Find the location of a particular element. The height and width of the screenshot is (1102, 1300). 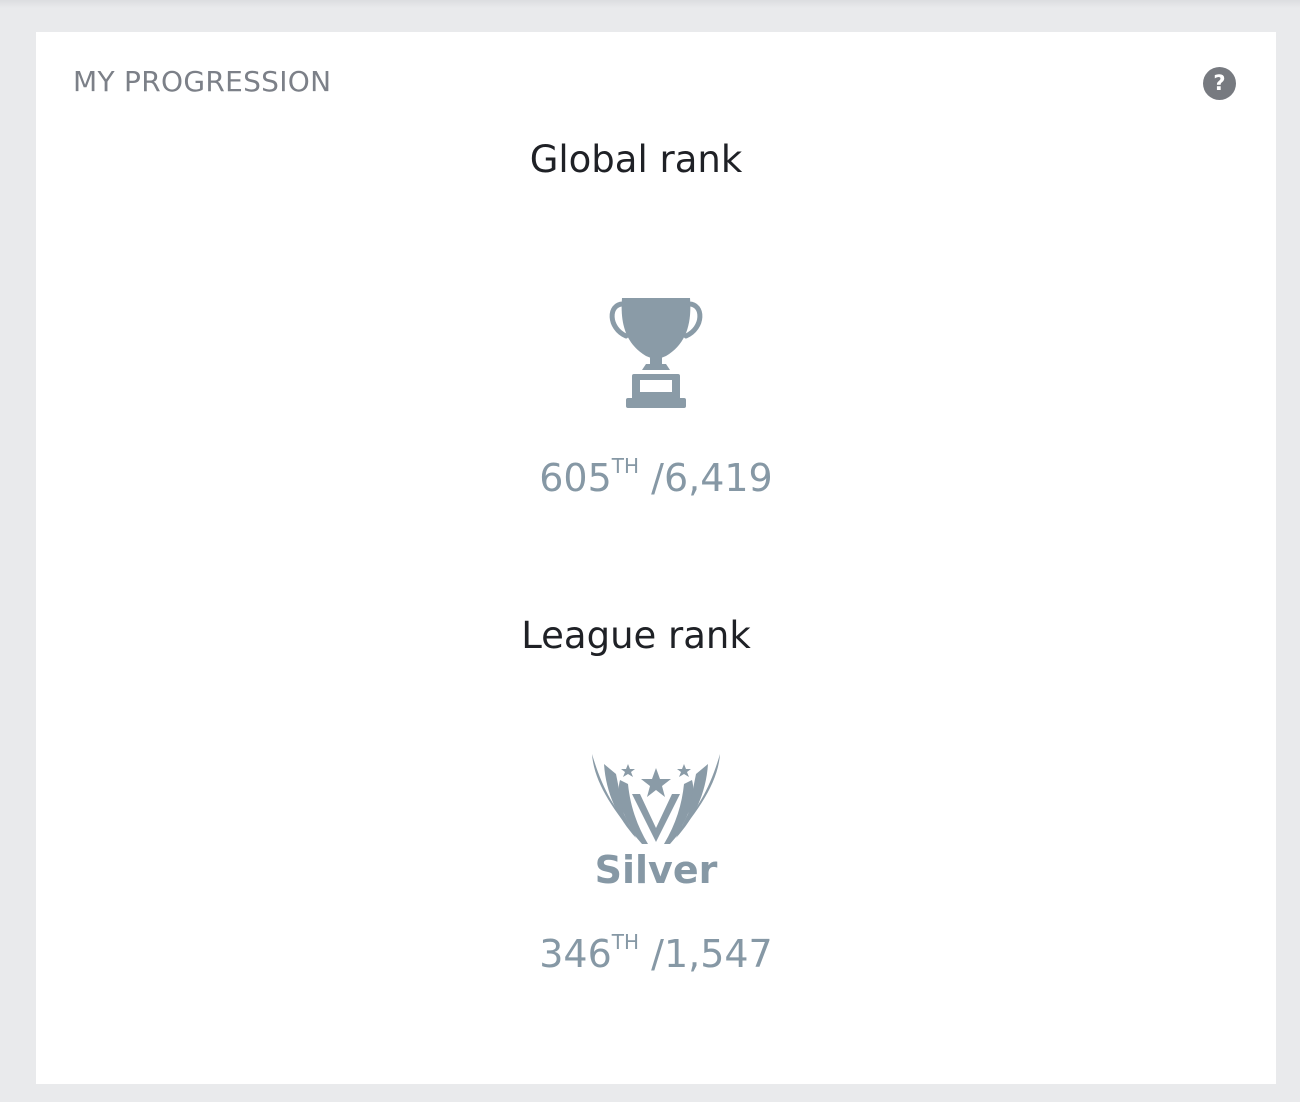

global-rank-position: 605 is located at coordinates (575, 478).